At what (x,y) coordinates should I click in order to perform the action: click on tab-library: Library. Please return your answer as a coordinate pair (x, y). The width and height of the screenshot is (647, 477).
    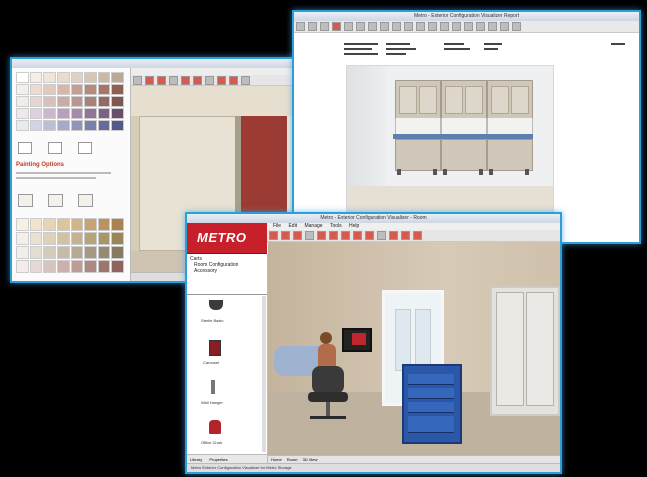
    Looking at the image, I should click on (196, 459).